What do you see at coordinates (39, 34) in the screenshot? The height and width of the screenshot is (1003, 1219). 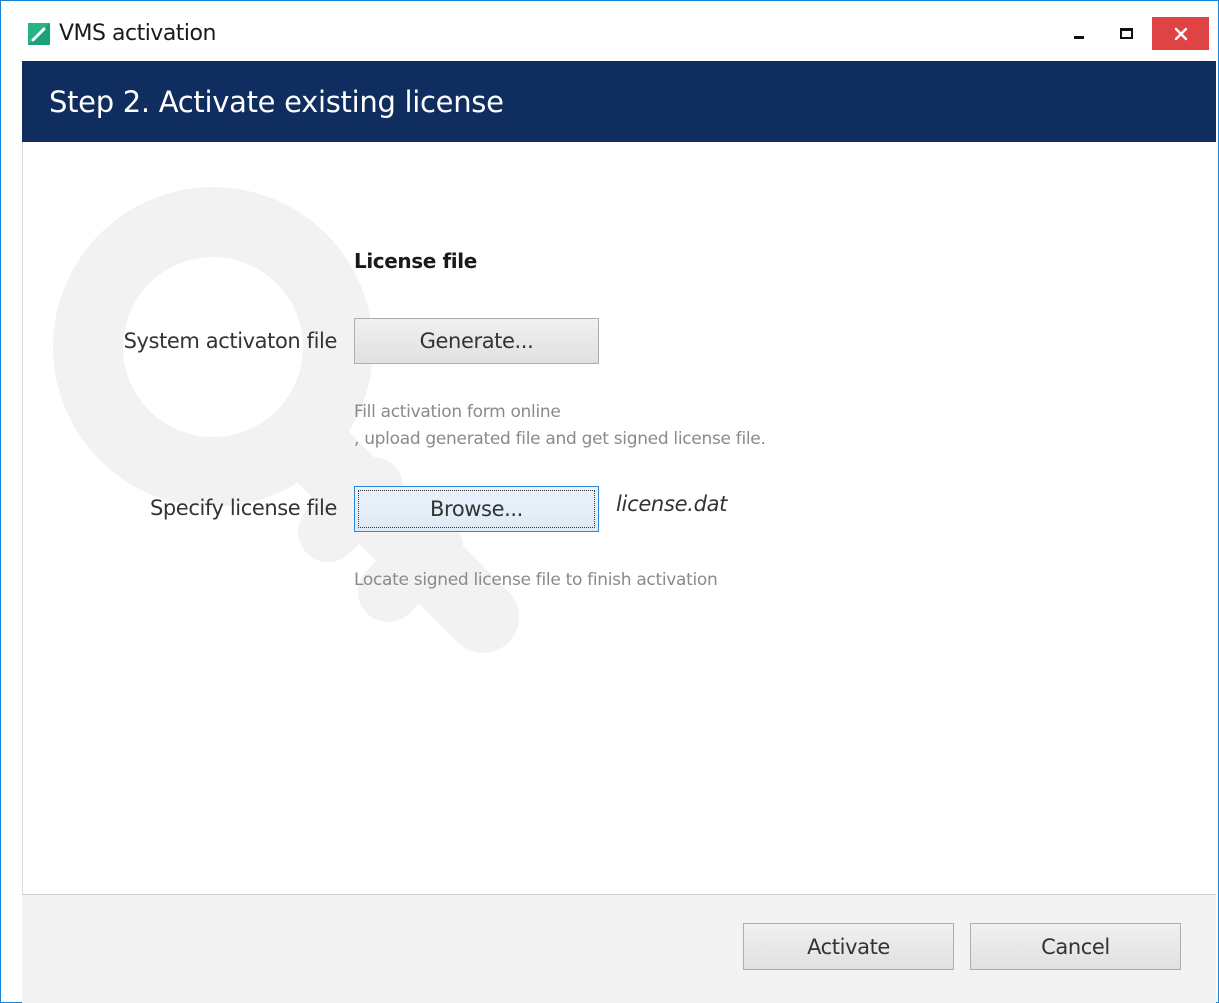 I see `vms-app-icon` at bounding box center [39, 34].